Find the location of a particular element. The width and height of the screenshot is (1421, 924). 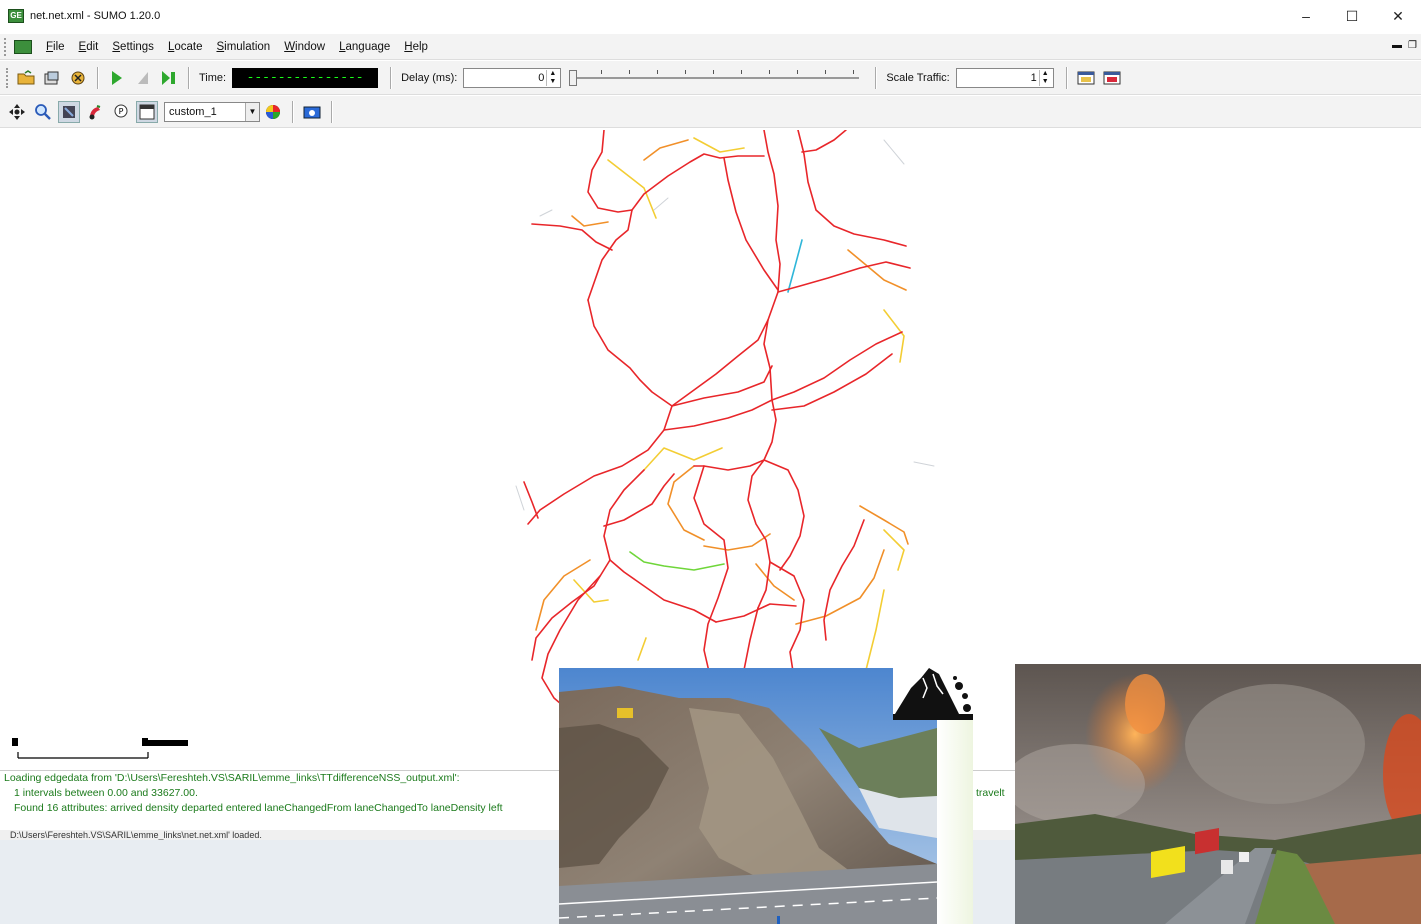

delay-spinner: 0 ▲ ▼ is located at coordinates (512, 77).